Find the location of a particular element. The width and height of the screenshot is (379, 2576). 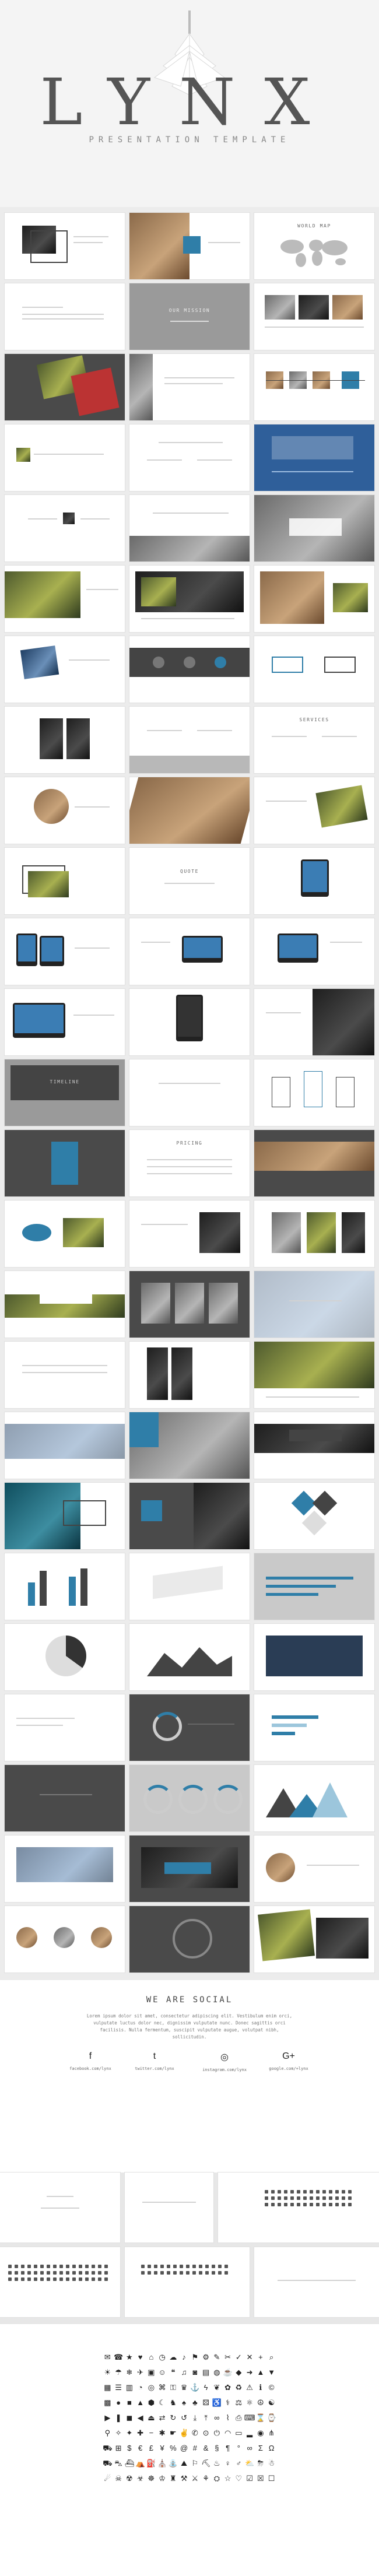

slide-thumbnail: PRICING is located at coordinates (189, 1163).